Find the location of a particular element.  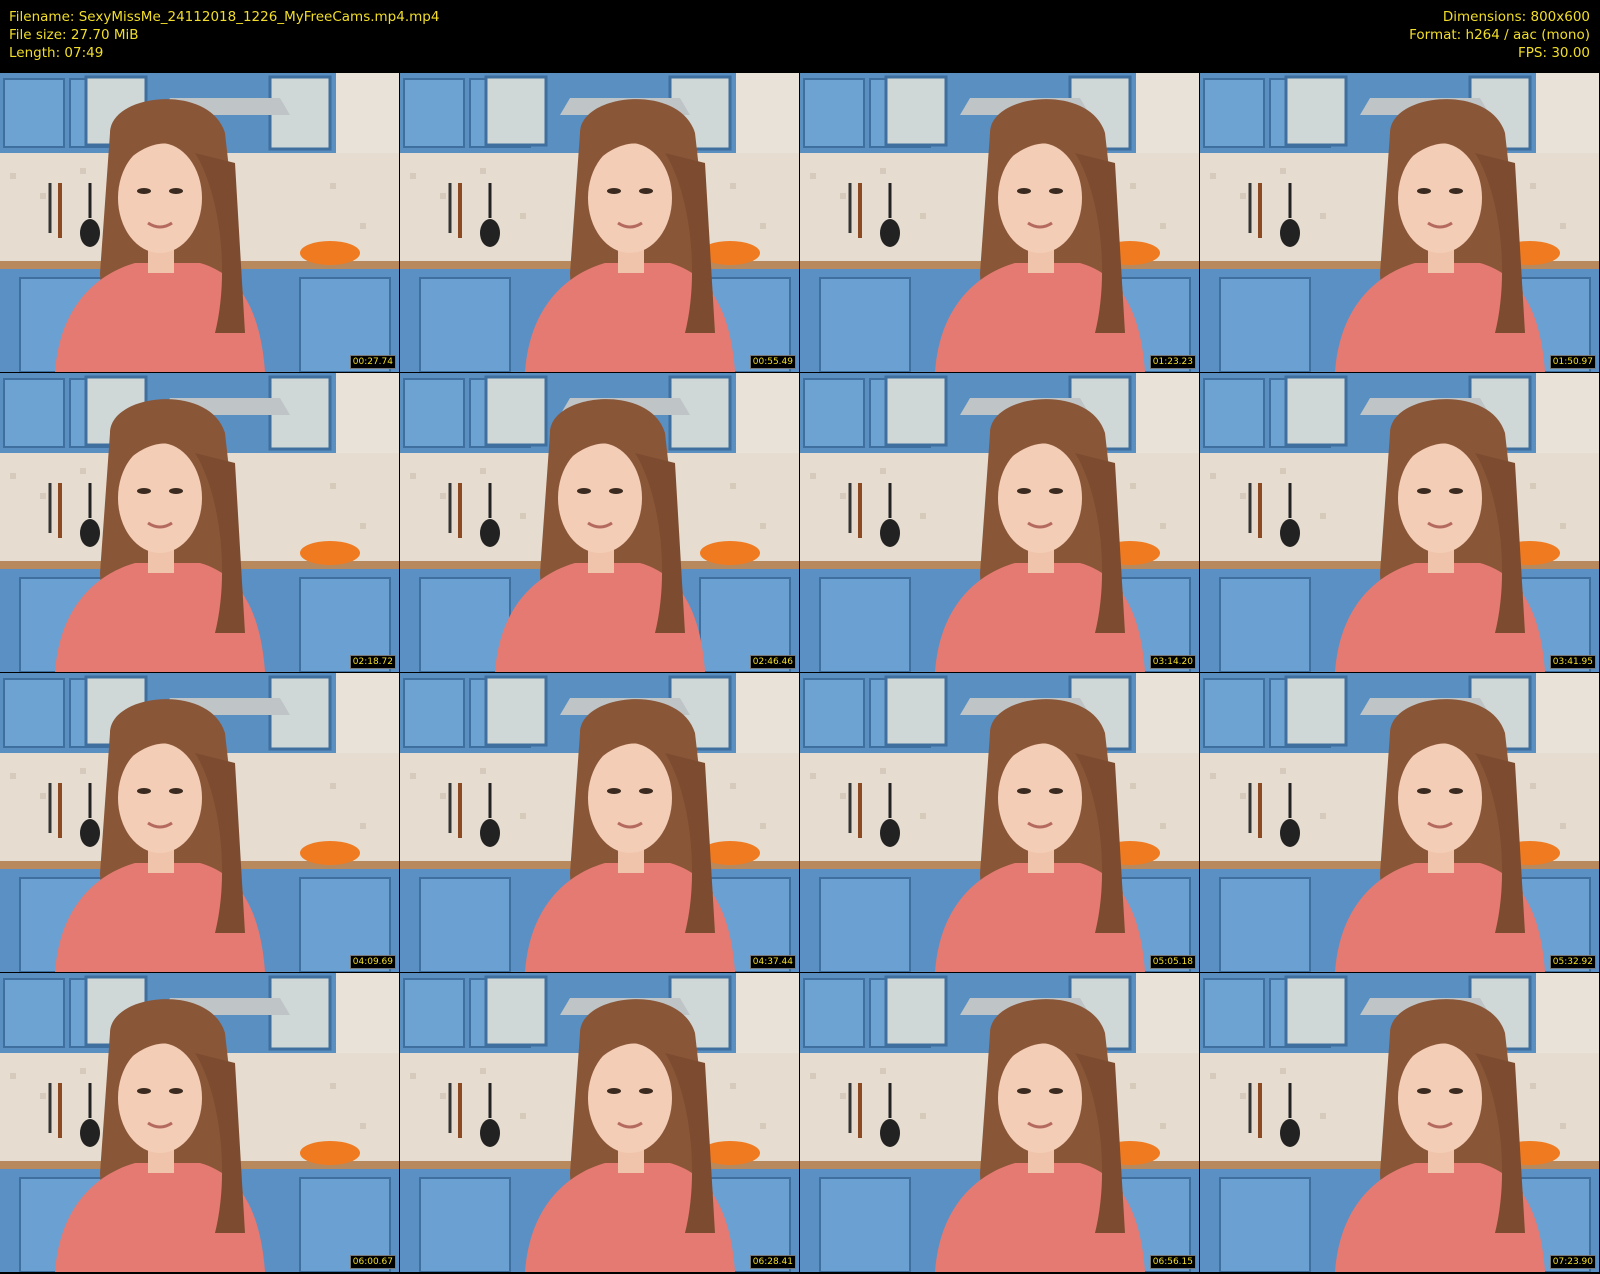

thumbnail-timestamp: 04:09.69 is located at coordinates (372, 962).